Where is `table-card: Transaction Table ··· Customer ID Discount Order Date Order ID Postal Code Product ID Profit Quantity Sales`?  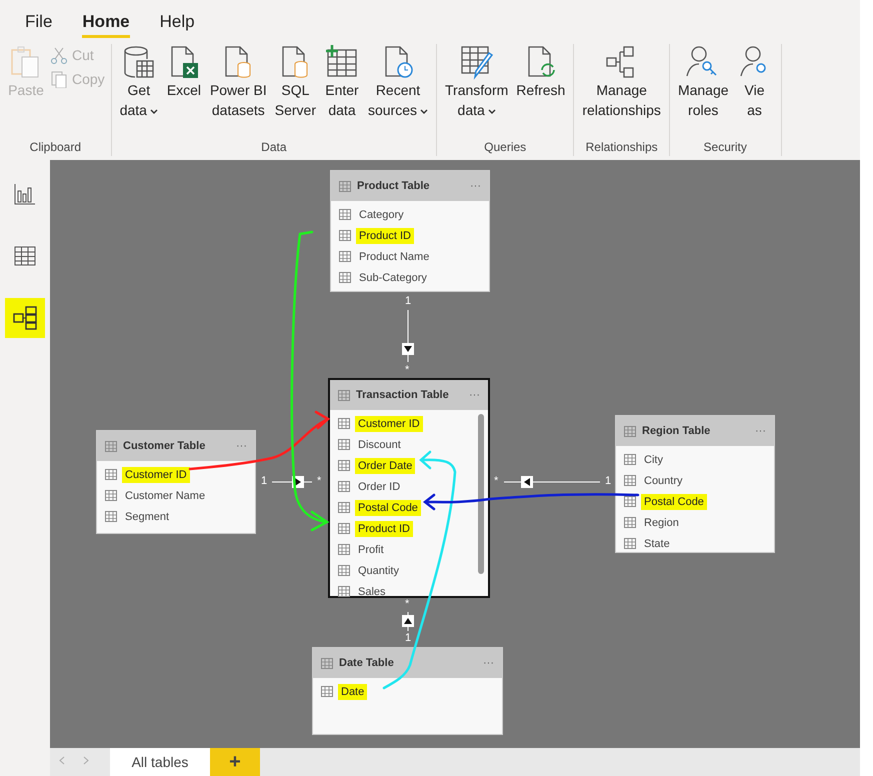
table-card: Transaction Table ··· Customer ID Discount Order Date Order ID Postal Code Product ID Profit Quantity Sales is located at coordinates (409, 488).